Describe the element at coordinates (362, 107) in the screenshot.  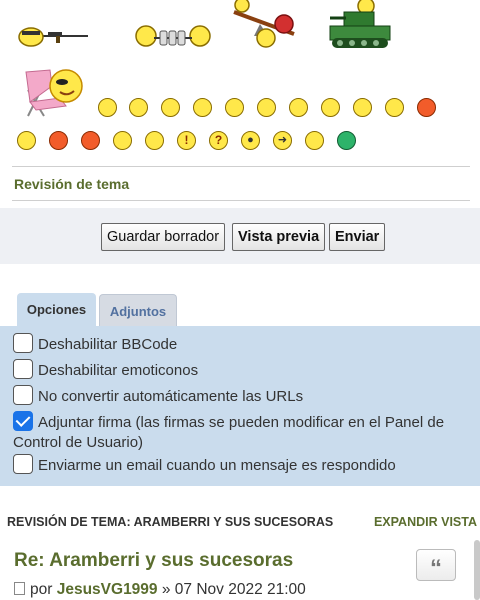
I see `mad-smiley-icon` at that location.